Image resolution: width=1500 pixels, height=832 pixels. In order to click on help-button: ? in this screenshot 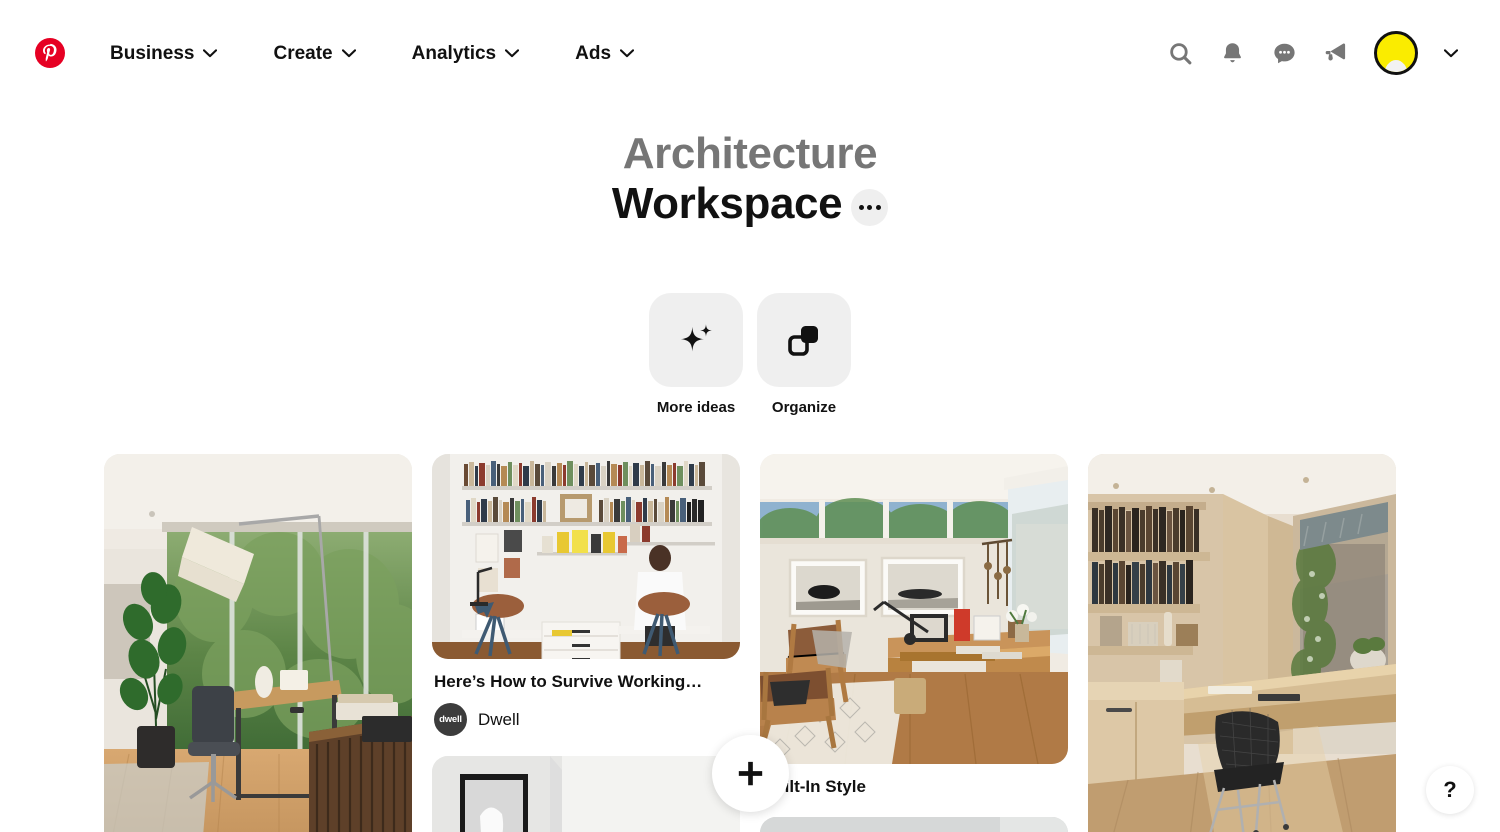, I will do `click(1450, 790)`.